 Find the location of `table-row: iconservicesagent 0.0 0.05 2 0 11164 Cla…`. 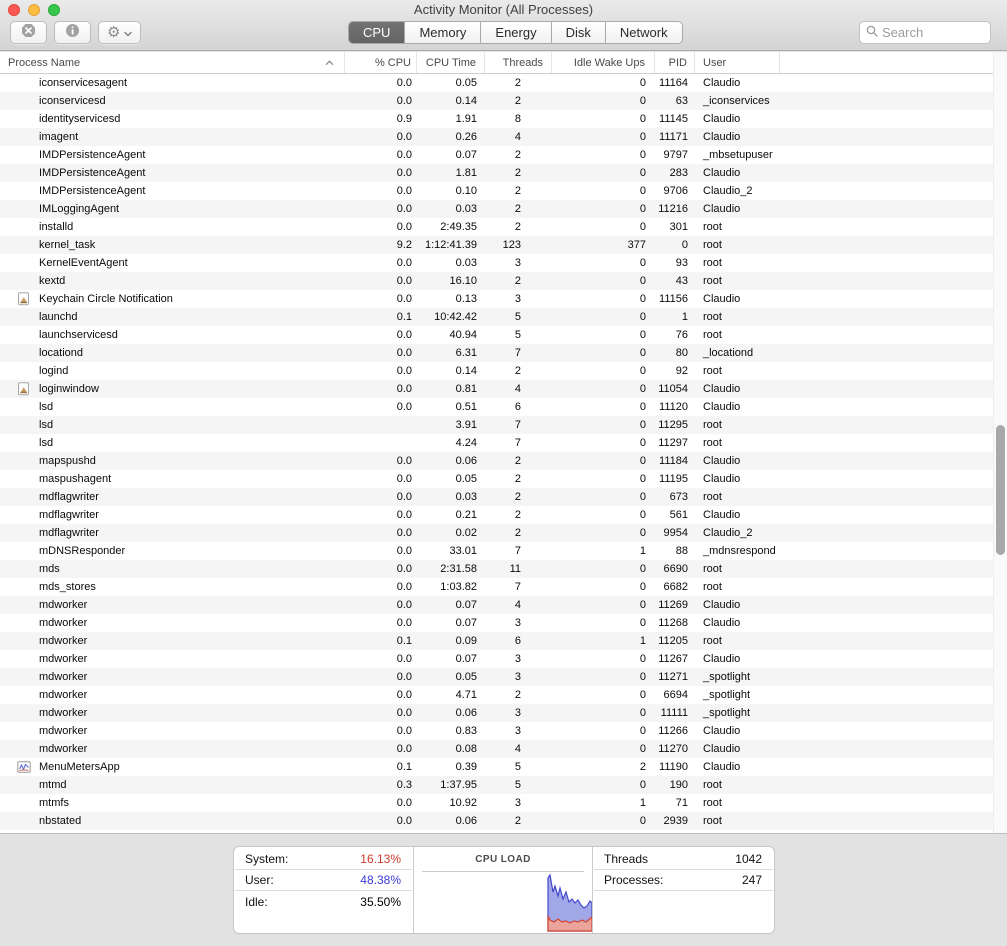

table-row: iconservicesagent 0.0 0.05 2 0 11164 Cla… is located at coordinates (503, 83).